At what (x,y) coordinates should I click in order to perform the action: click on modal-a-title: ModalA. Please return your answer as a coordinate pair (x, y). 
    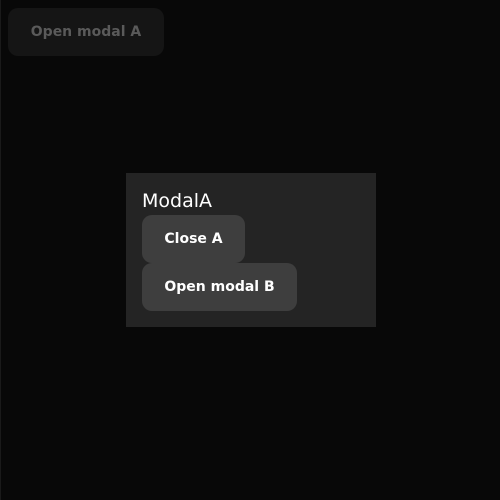
    Looking at the image, I should click on (177, 201).